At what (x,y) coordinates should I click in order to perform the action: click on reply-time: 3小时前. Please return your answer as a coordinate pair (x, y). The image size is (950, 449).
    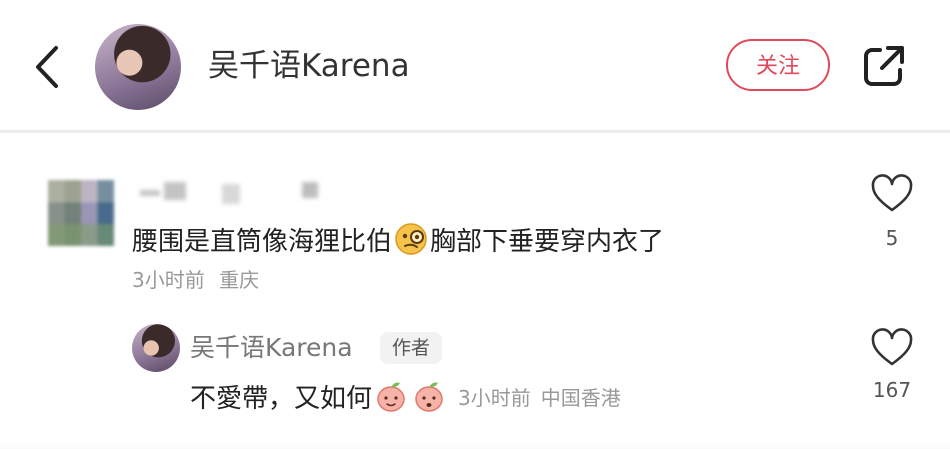
    Looking at the image, I should click on (494, 398).